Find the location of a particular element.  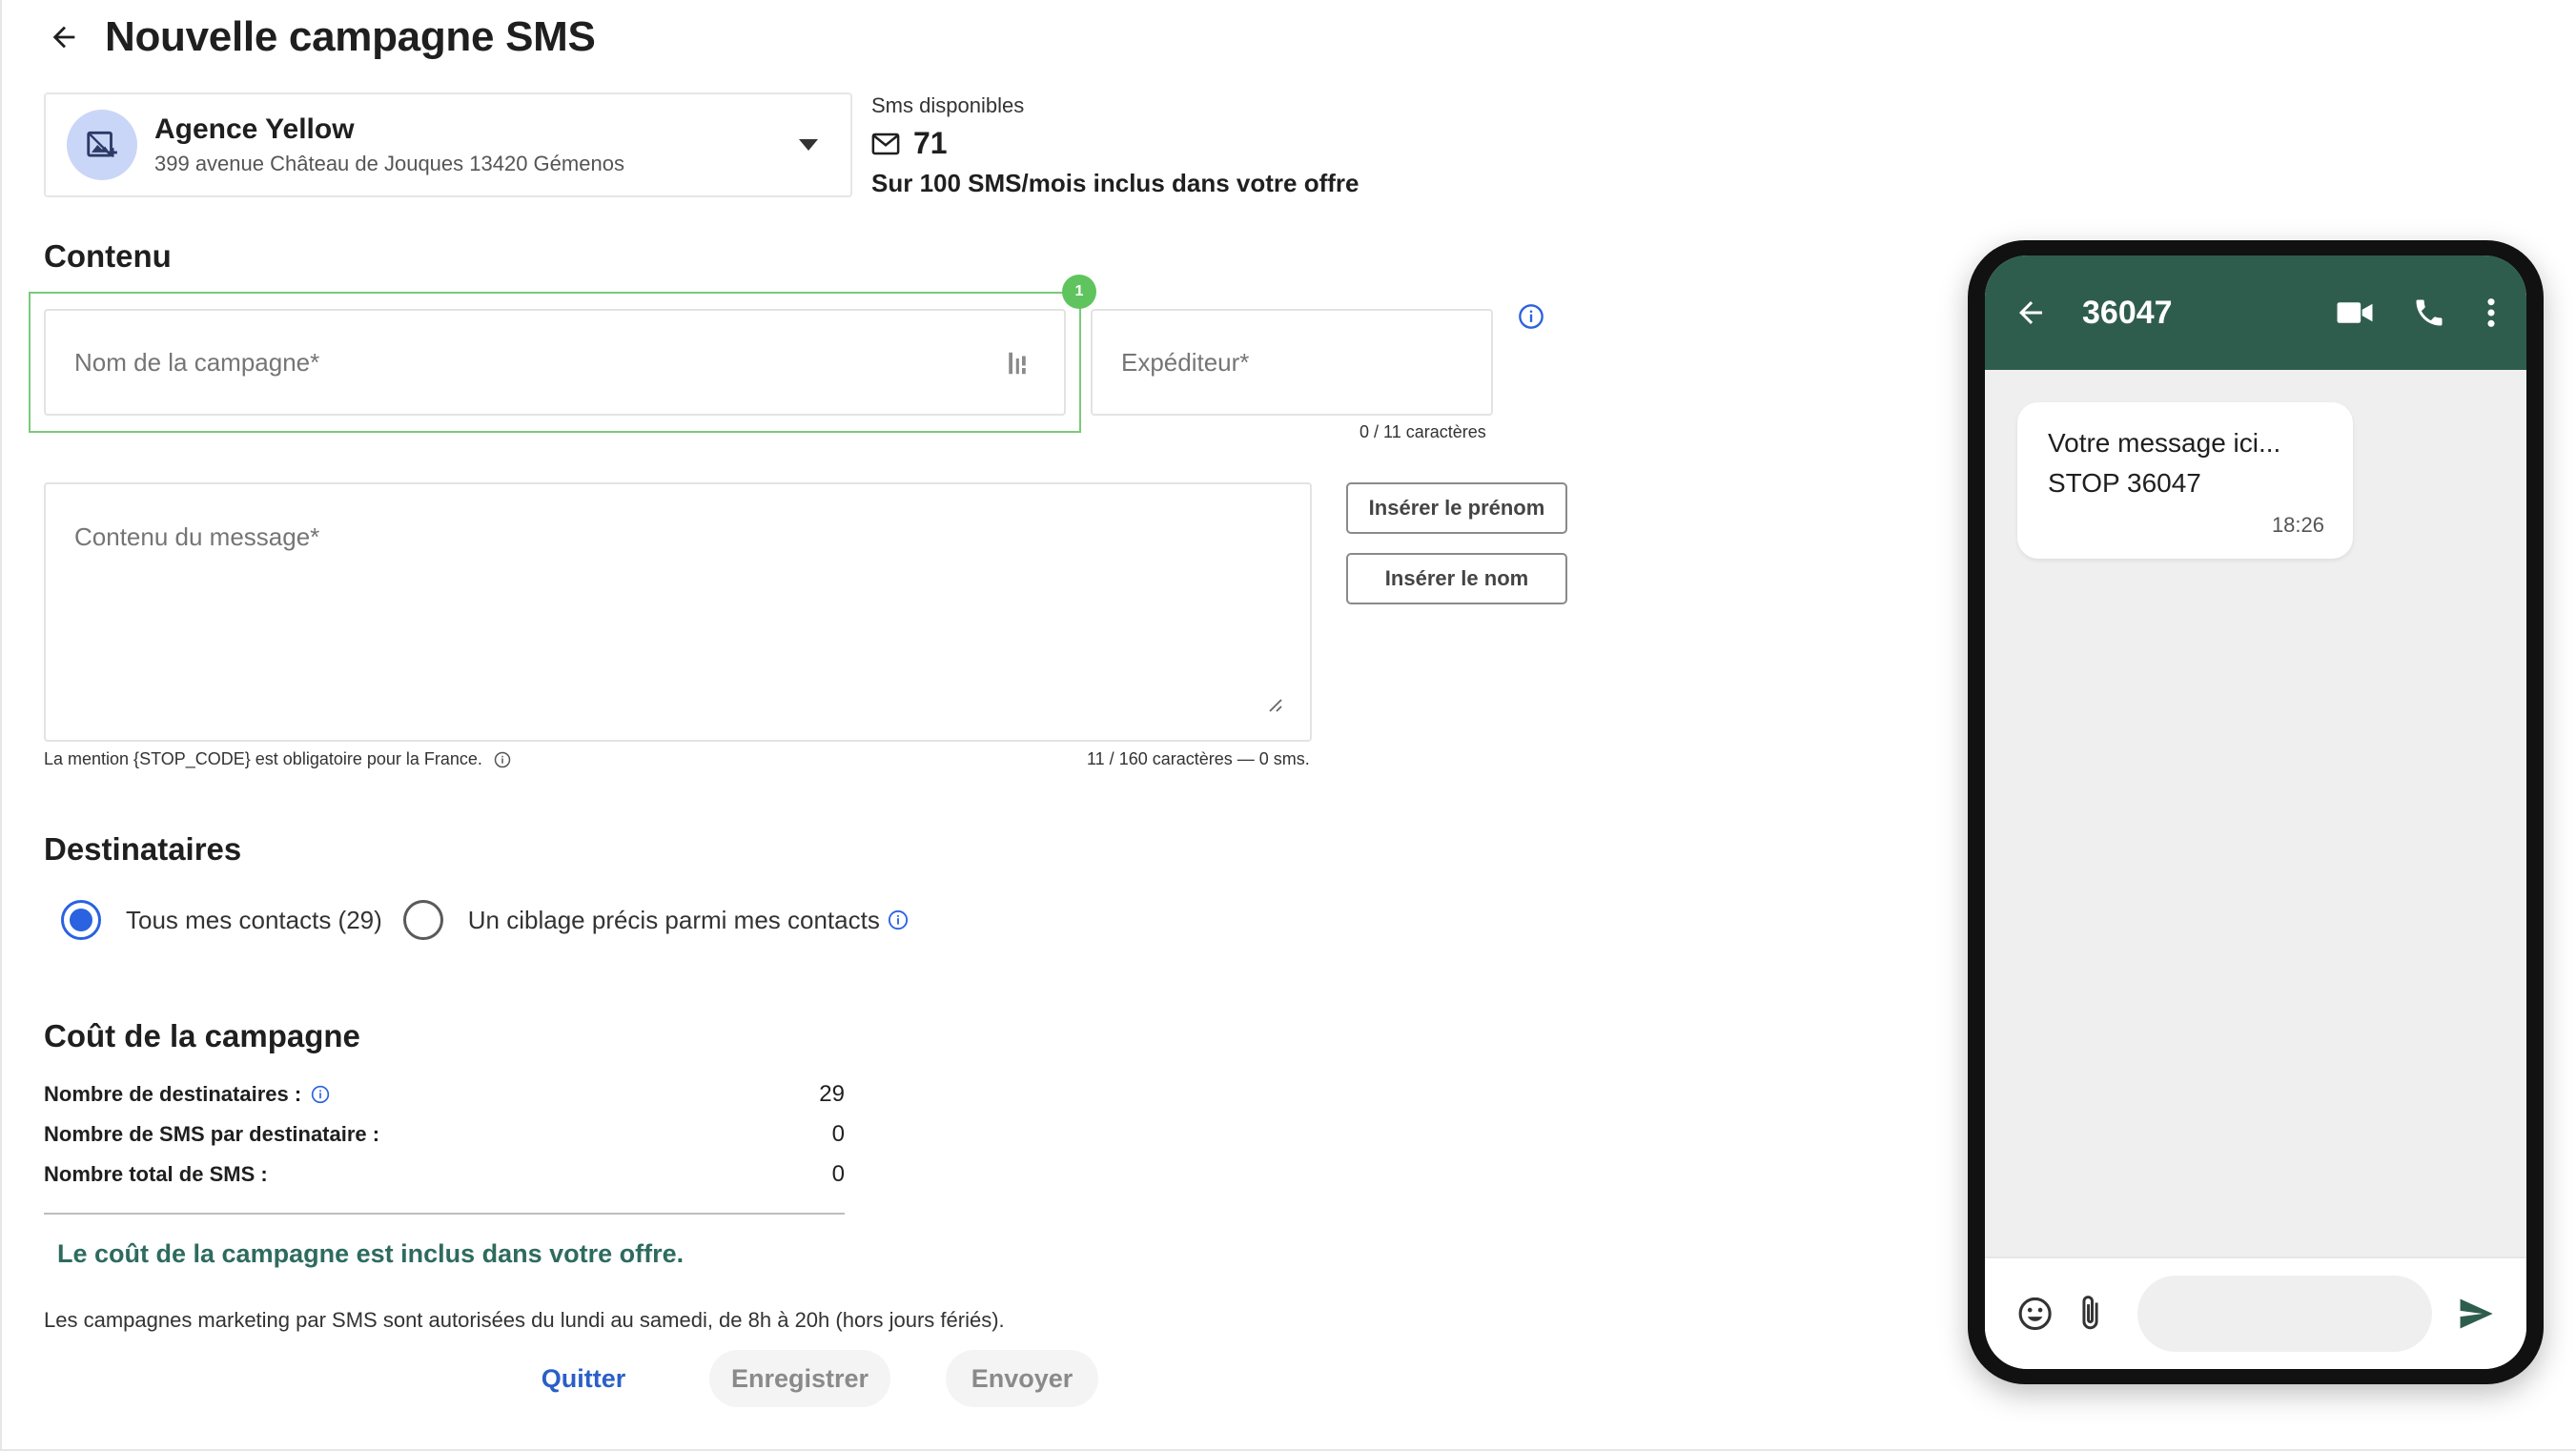

phone-header-icons is located at coordinates (2417, 313).